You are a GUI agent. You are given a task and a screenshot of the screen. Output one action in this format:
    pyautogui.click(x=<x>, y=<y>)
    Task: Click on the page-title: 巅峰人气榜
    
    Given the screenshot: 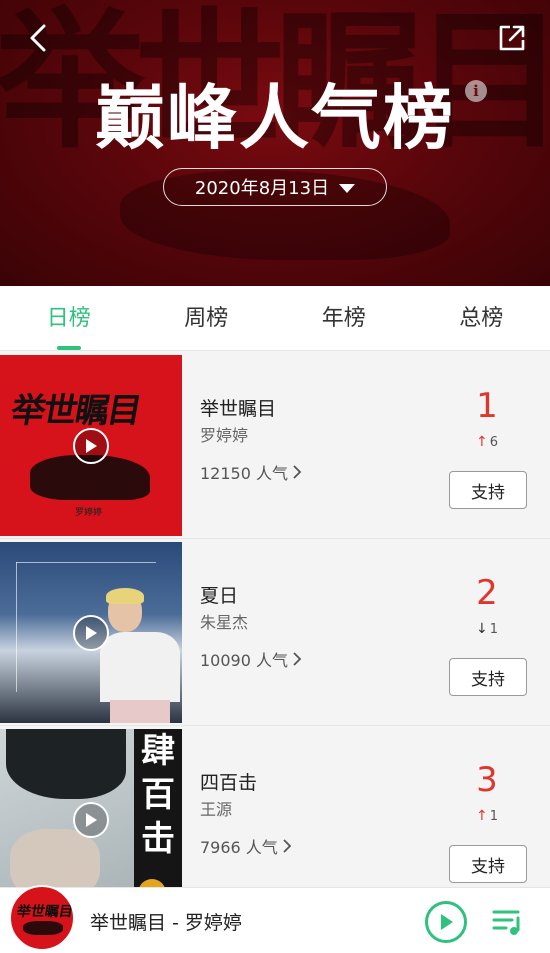 What is the action you would take?
    pyautogui.click(x=275, y=118)
    